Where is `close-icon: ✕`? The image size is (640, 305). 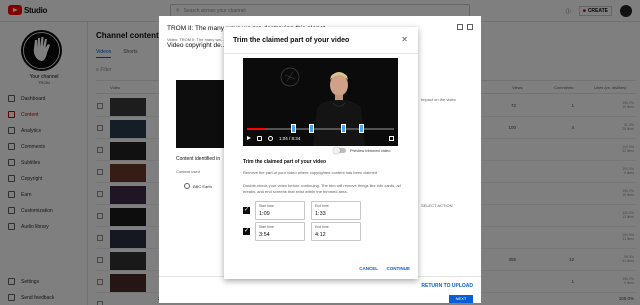 close-icon: ✕ is located at coordinates (404, 40).